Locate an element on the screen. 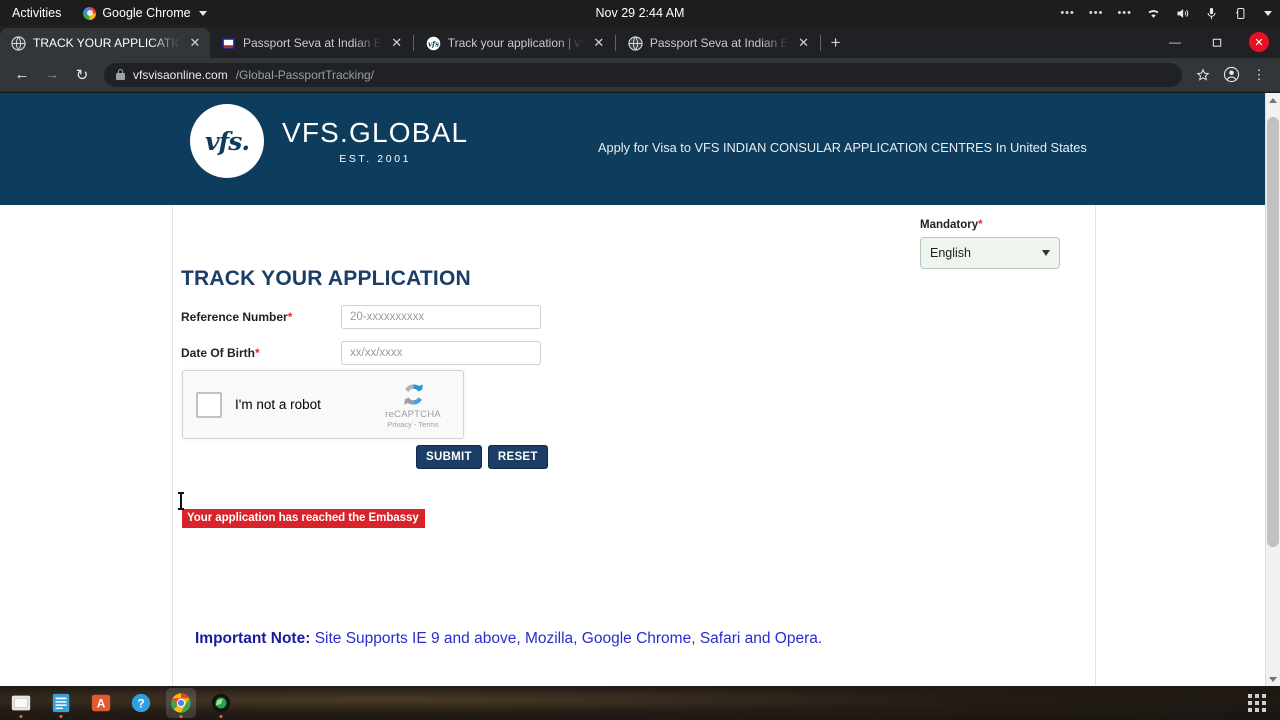 The image size is (1280, 720). dock-item-google-chrome is located at coordinates (181, 703).